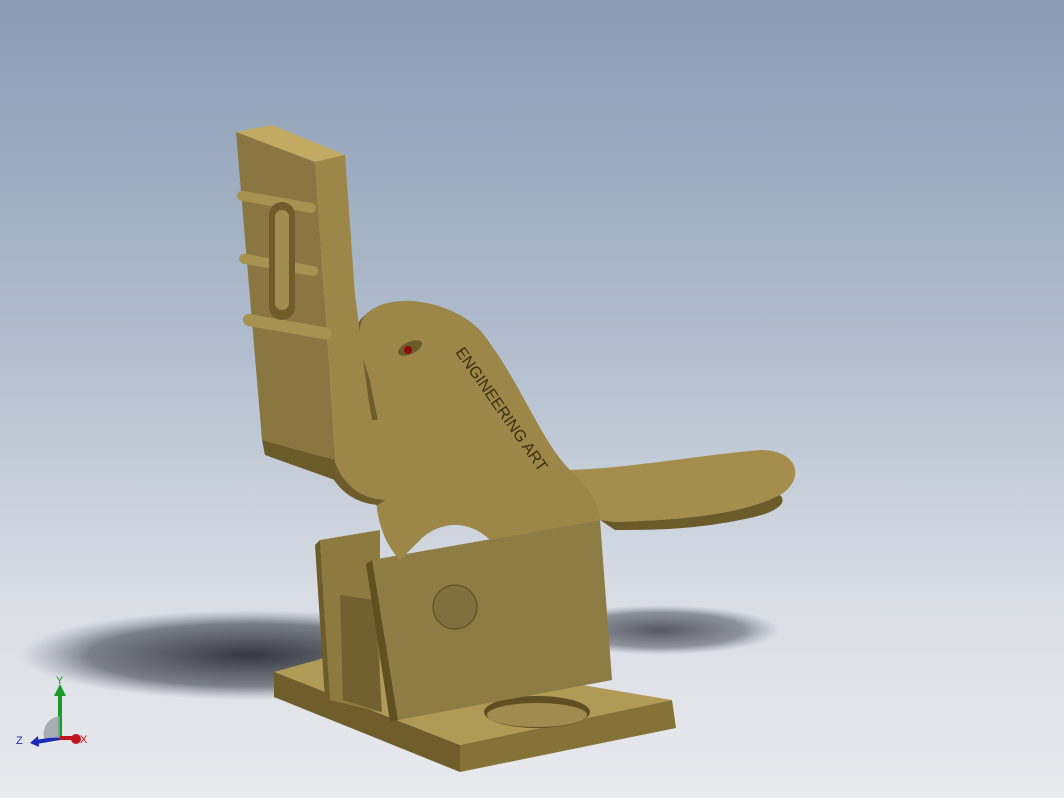  I want to click on slotted-arm, so click(295, 302).